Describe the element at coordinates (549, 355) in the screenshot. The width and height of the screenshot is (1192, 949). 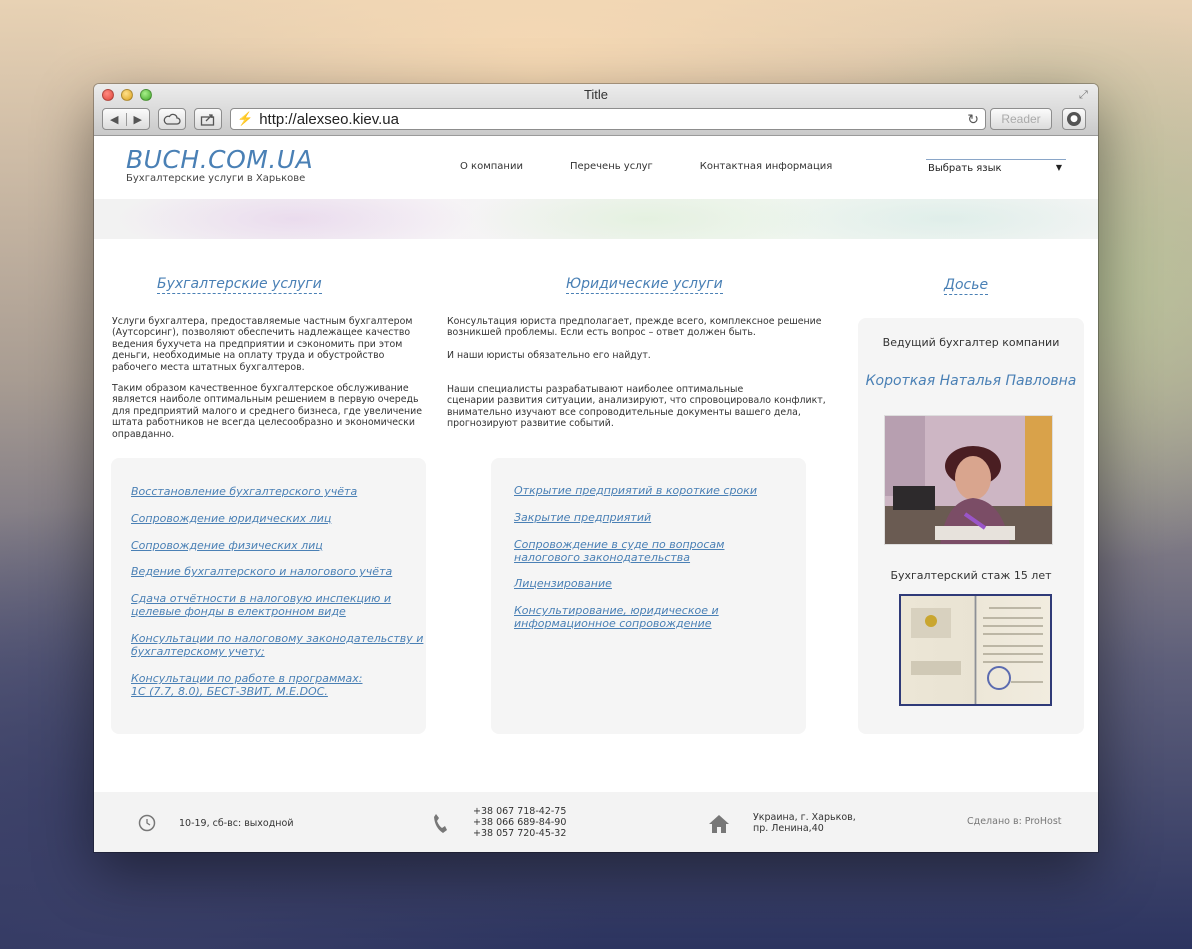
I see `legal-paragraph-2: И наши юристы обязательно его найдут.` at that location.